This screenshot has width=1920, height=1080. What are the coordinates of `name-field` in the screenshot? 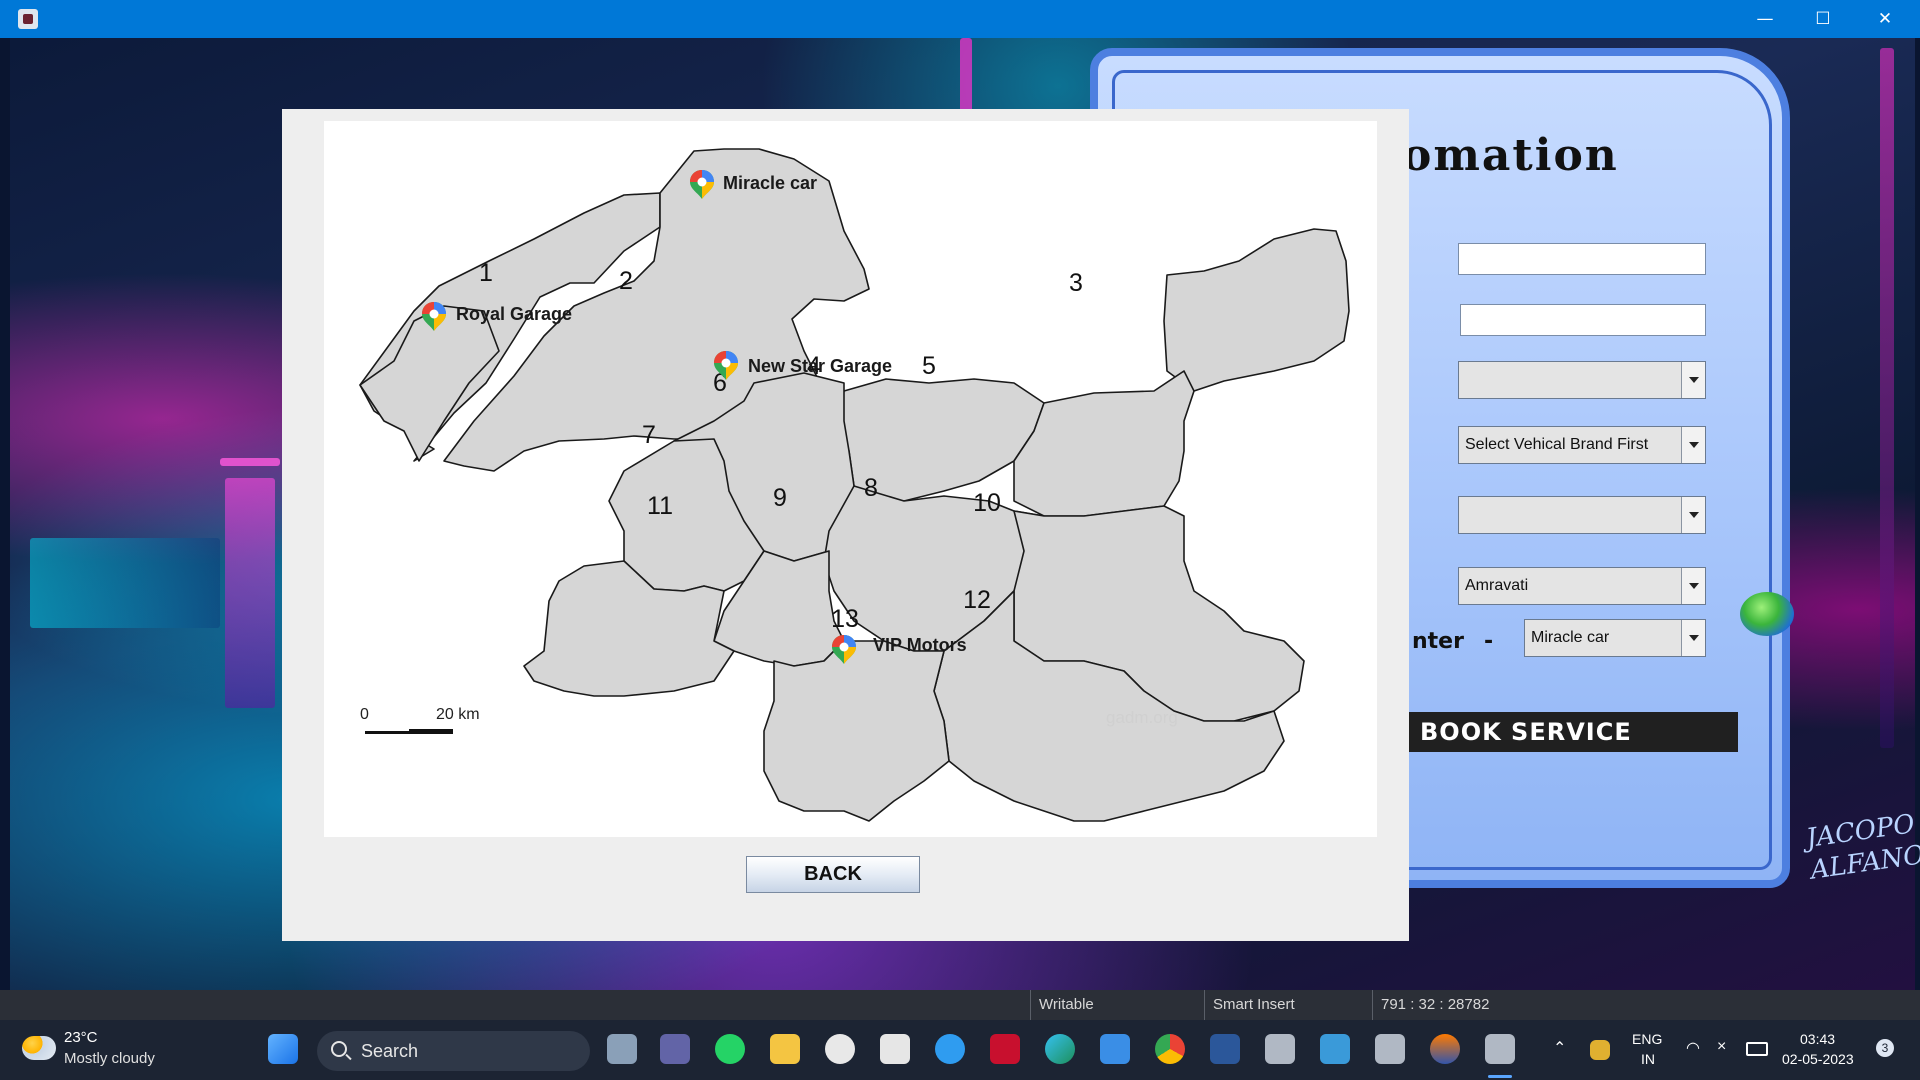 It's located at (1582, 259).